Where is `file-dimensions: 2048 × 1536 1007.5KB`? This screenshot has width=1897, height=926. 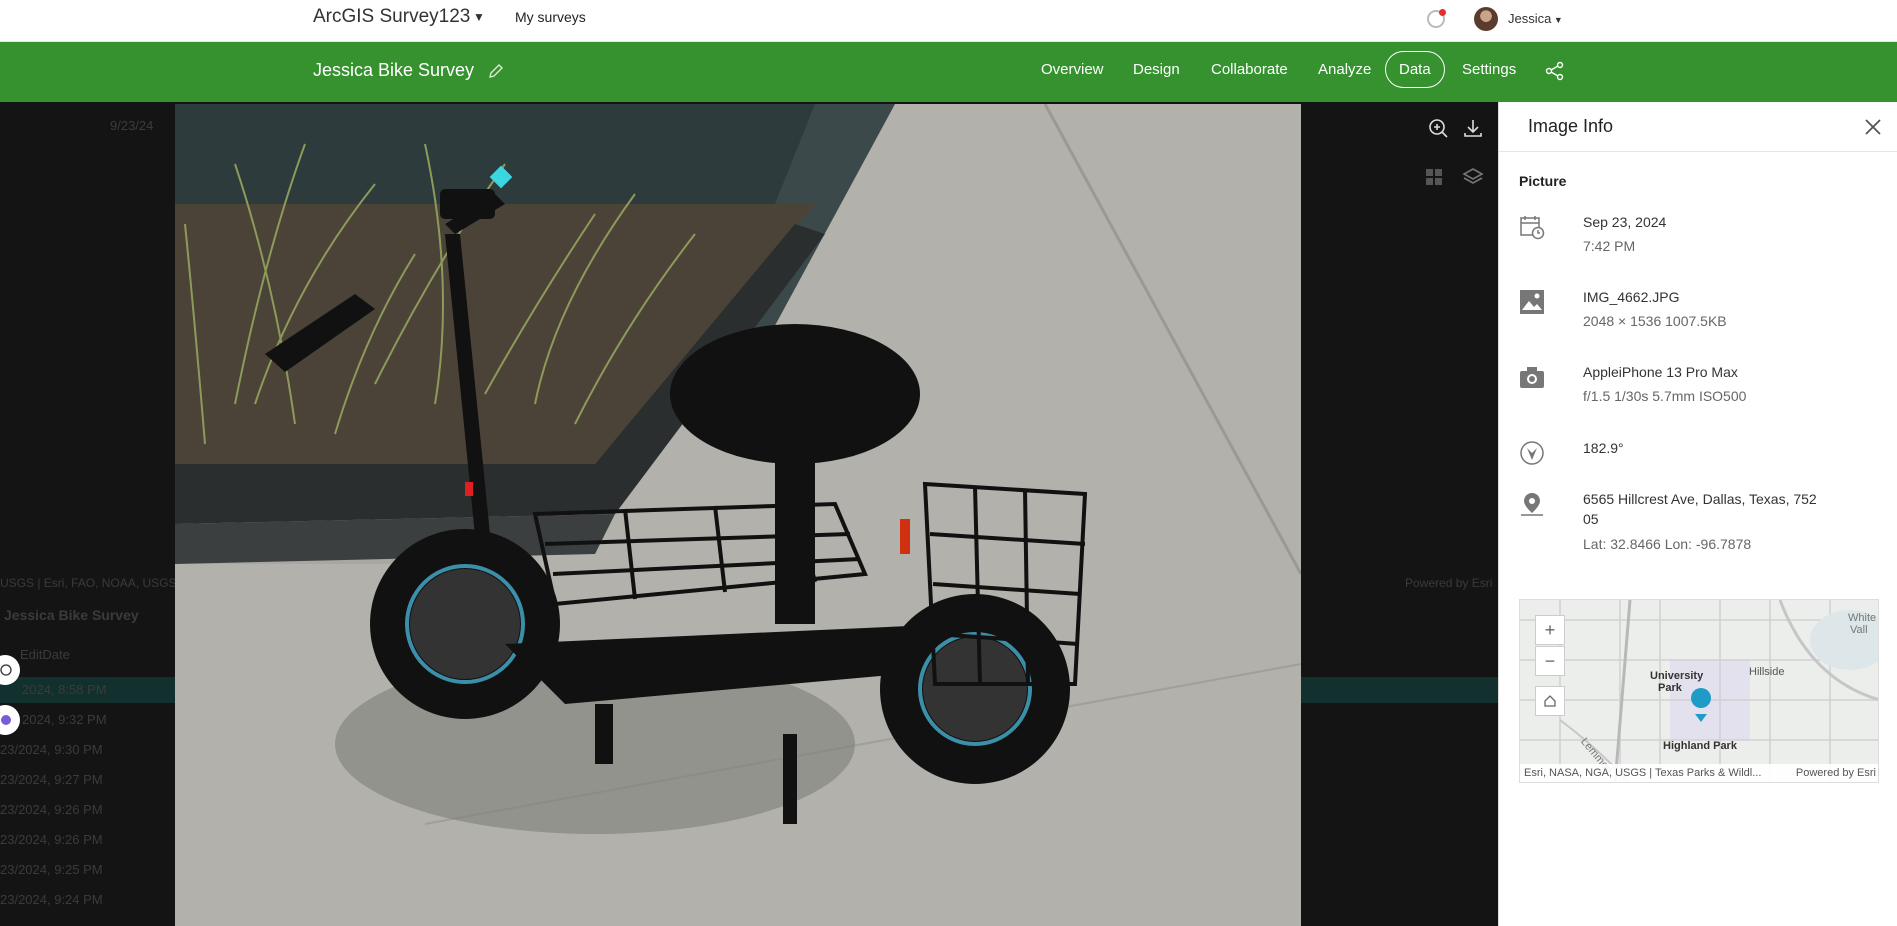
file-dimensions: 2048 × 1536 1007.5KB is located at coordinates (1655, 321).